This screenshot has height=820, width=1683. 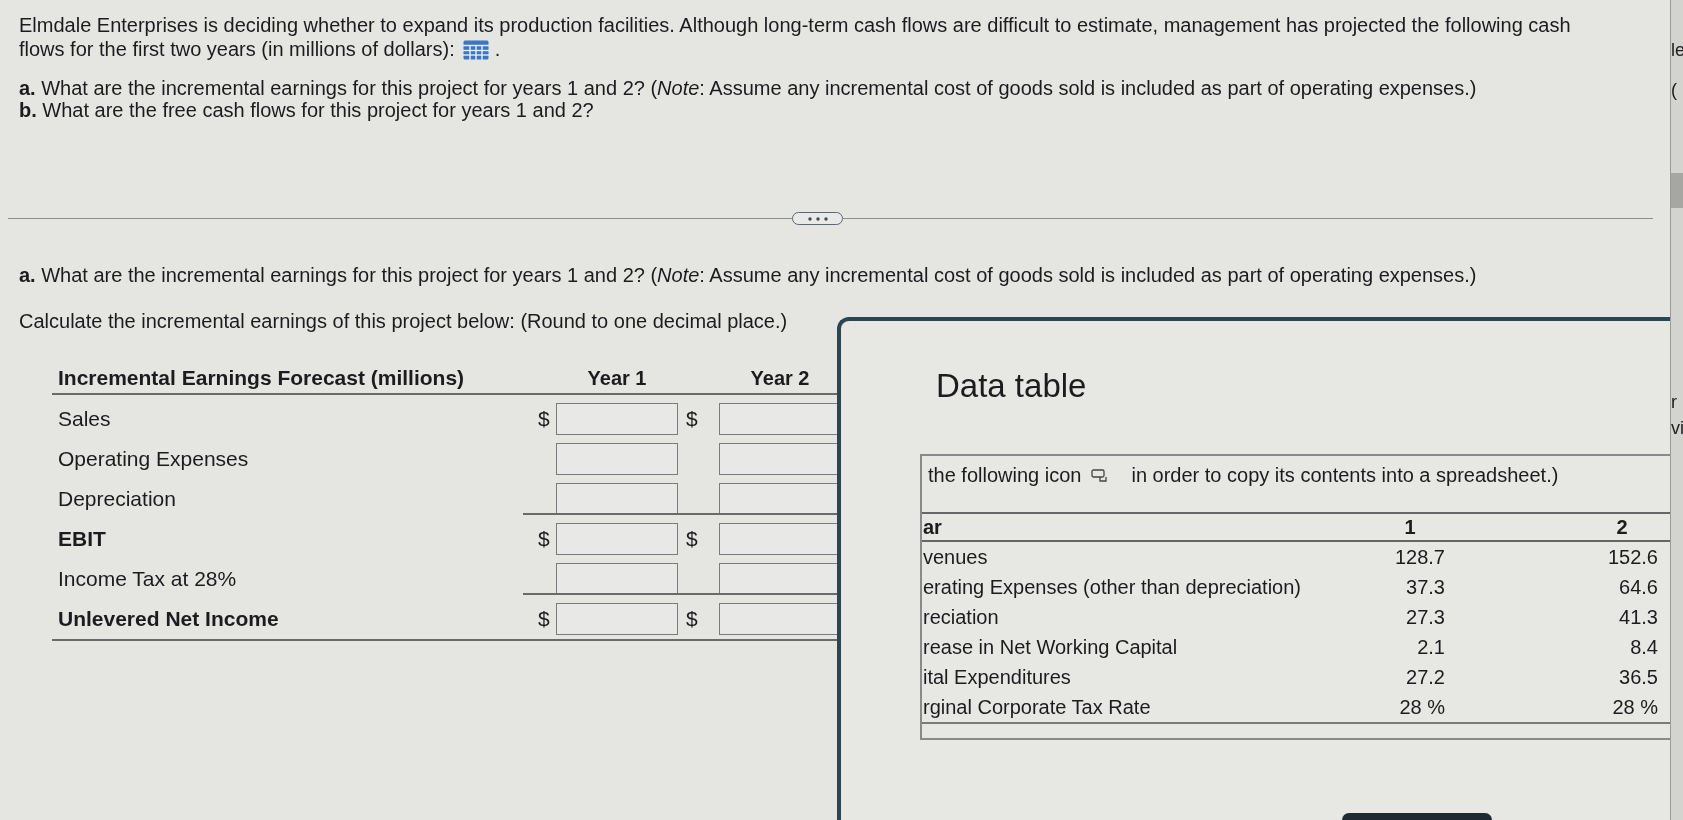 What do you see at coordinates (617, 378) in the screenshot?
I see `column-header: Year 1` at bounding box center [617, 378].